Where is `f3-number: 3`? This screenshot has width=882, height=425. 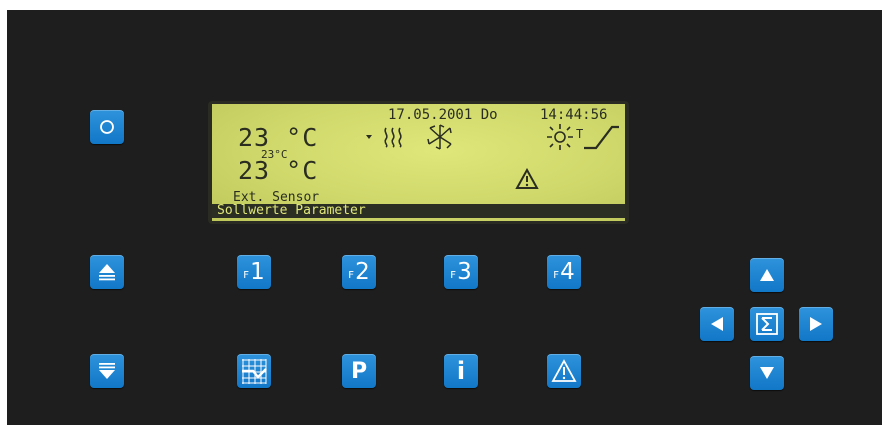 f3-number: 3 is located at coordinates (464, 272).